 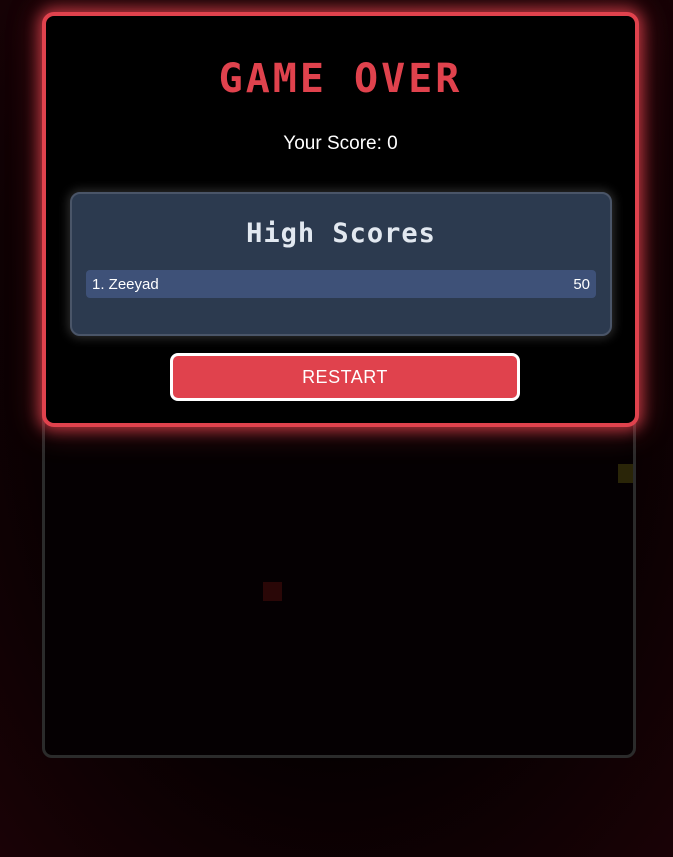 What do you see at coordinates (272, 591) in the screenshot?
I see `food-tile` at bounding box center [272, 591].